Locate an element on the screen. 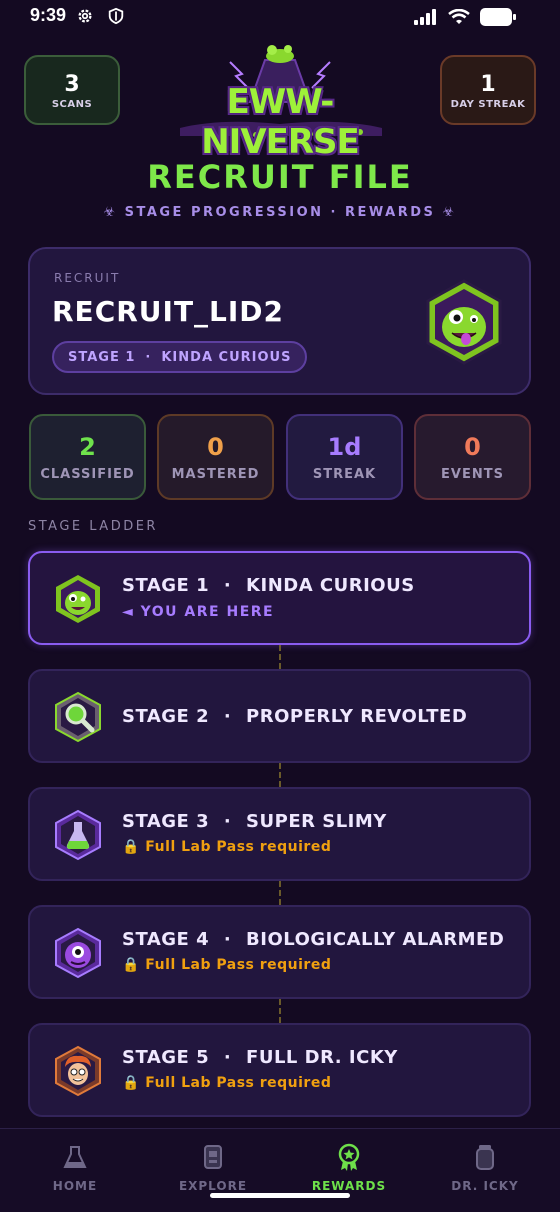 This screenshot has width=560, height=1212. streak-stat: 1d STREAK is located at coordinates (344, 457).